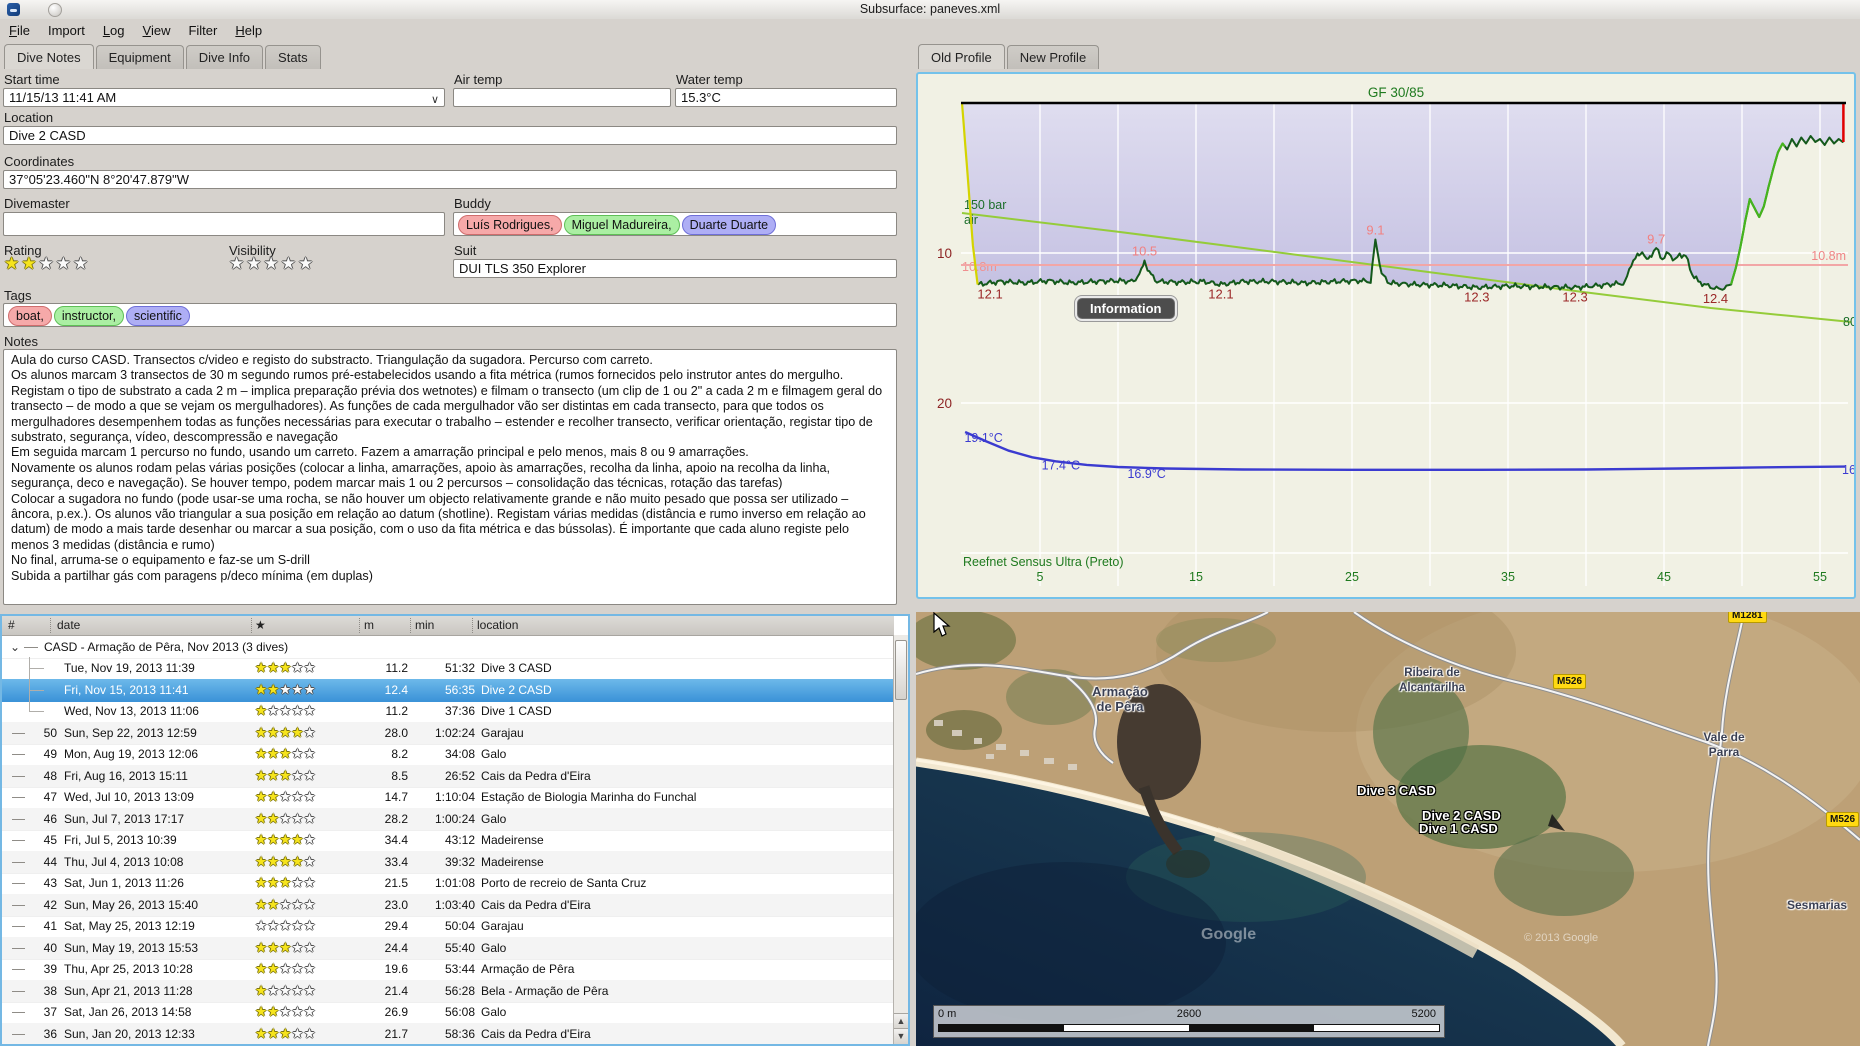 This screenshot has height=1046, width=1860. Describe the element at coordinates (19, 30) in the screenshot. I see `menu-item-file: File` at that location.